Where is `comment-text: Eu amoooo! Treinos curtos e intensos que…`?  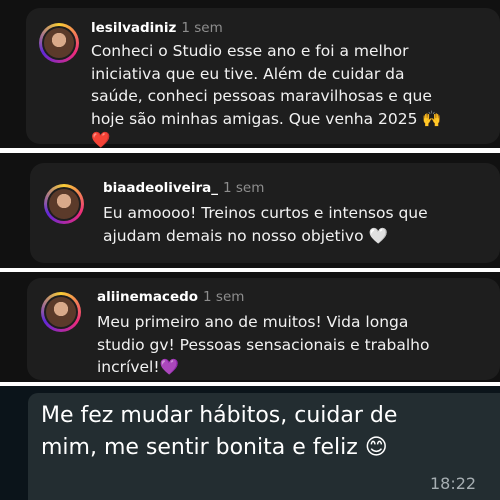
comment-text: Eu amoooo! Treinos curtos e intensos que… is located at coordinates (265, 224).